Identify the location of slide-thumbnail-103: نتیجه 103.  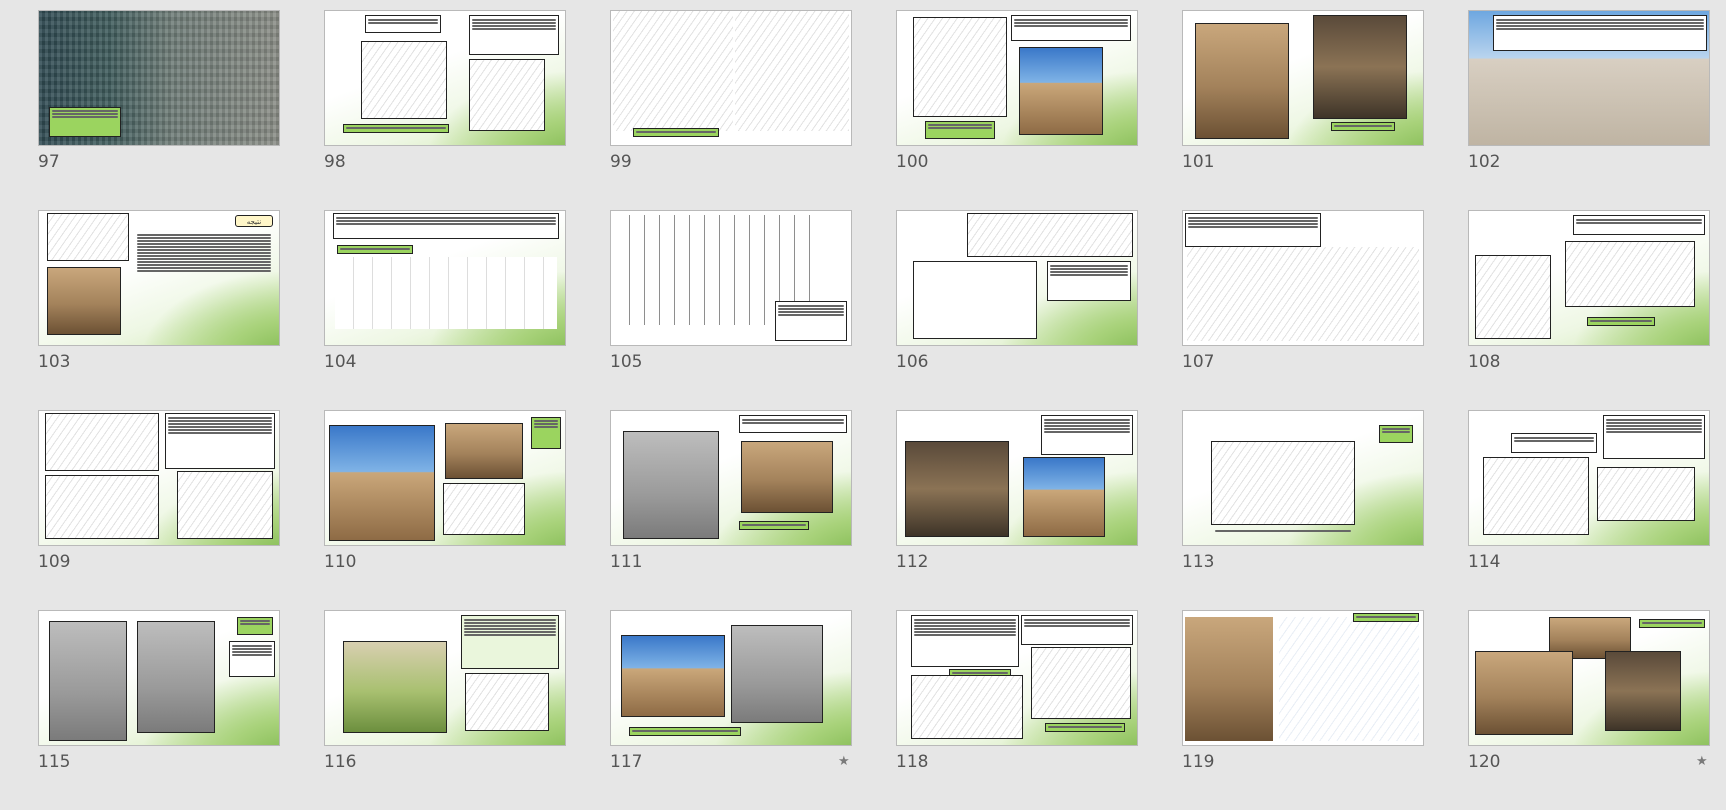
(159, 310).